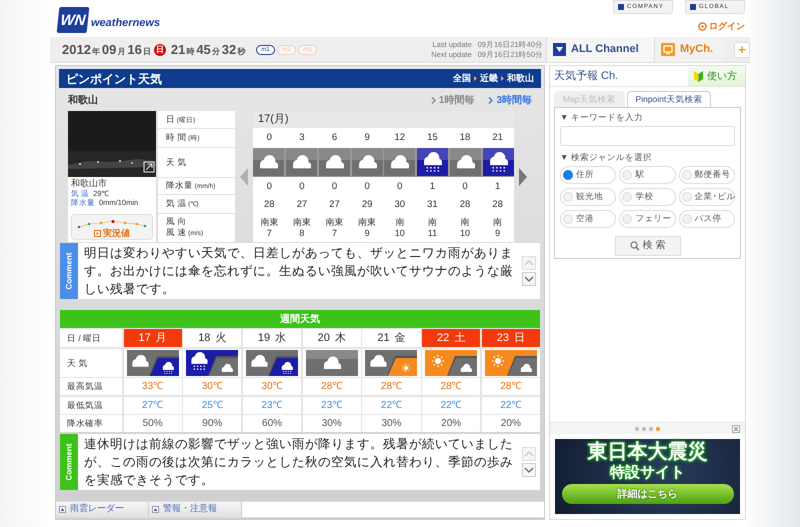  What do you see at coordinates (244, 177) in the screenshot?
I see `previous-arrow-icon` at bounding box center [244, 177].